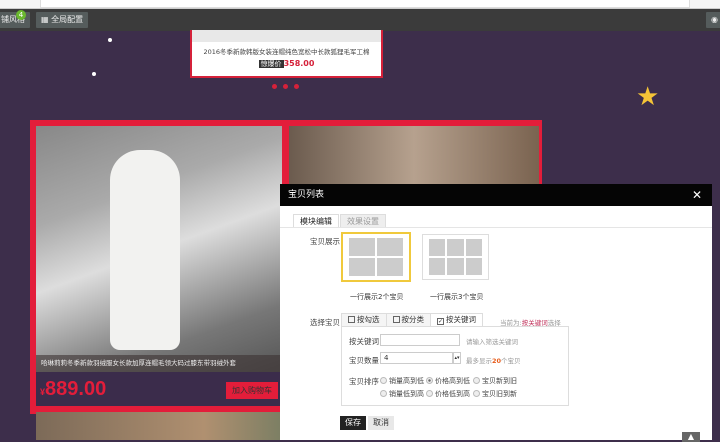  What do you see at coordinates (511, 361) in the screenshot?
I see `count-hint-suffix: 个宝贝` at bounding box center [511, 361].